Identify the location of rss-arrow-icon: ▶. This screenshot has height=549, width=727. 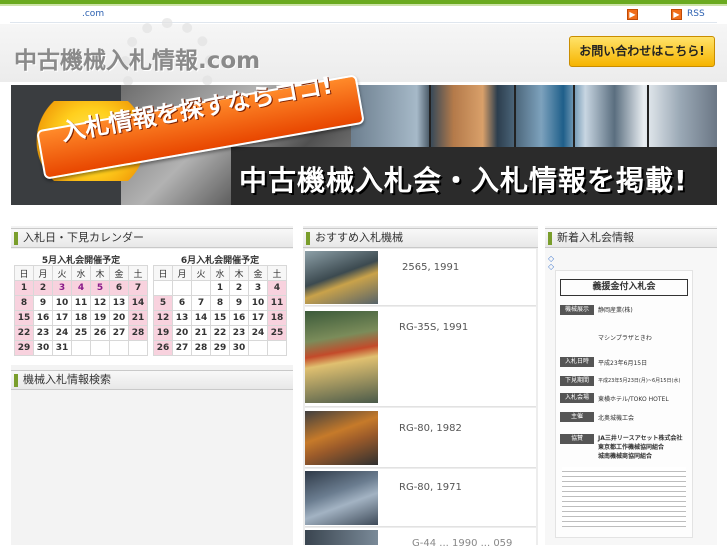
(676, 14).